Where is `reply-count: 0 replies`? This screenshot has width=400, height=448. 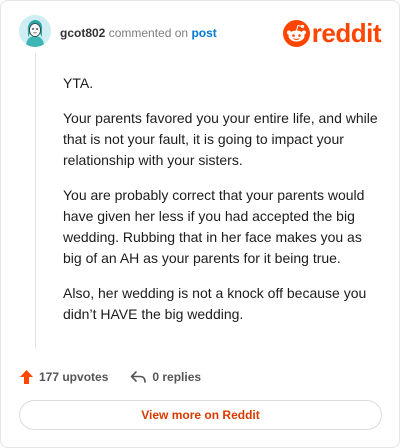 reply-count: 0 replies is located at coordinates (177, 377).